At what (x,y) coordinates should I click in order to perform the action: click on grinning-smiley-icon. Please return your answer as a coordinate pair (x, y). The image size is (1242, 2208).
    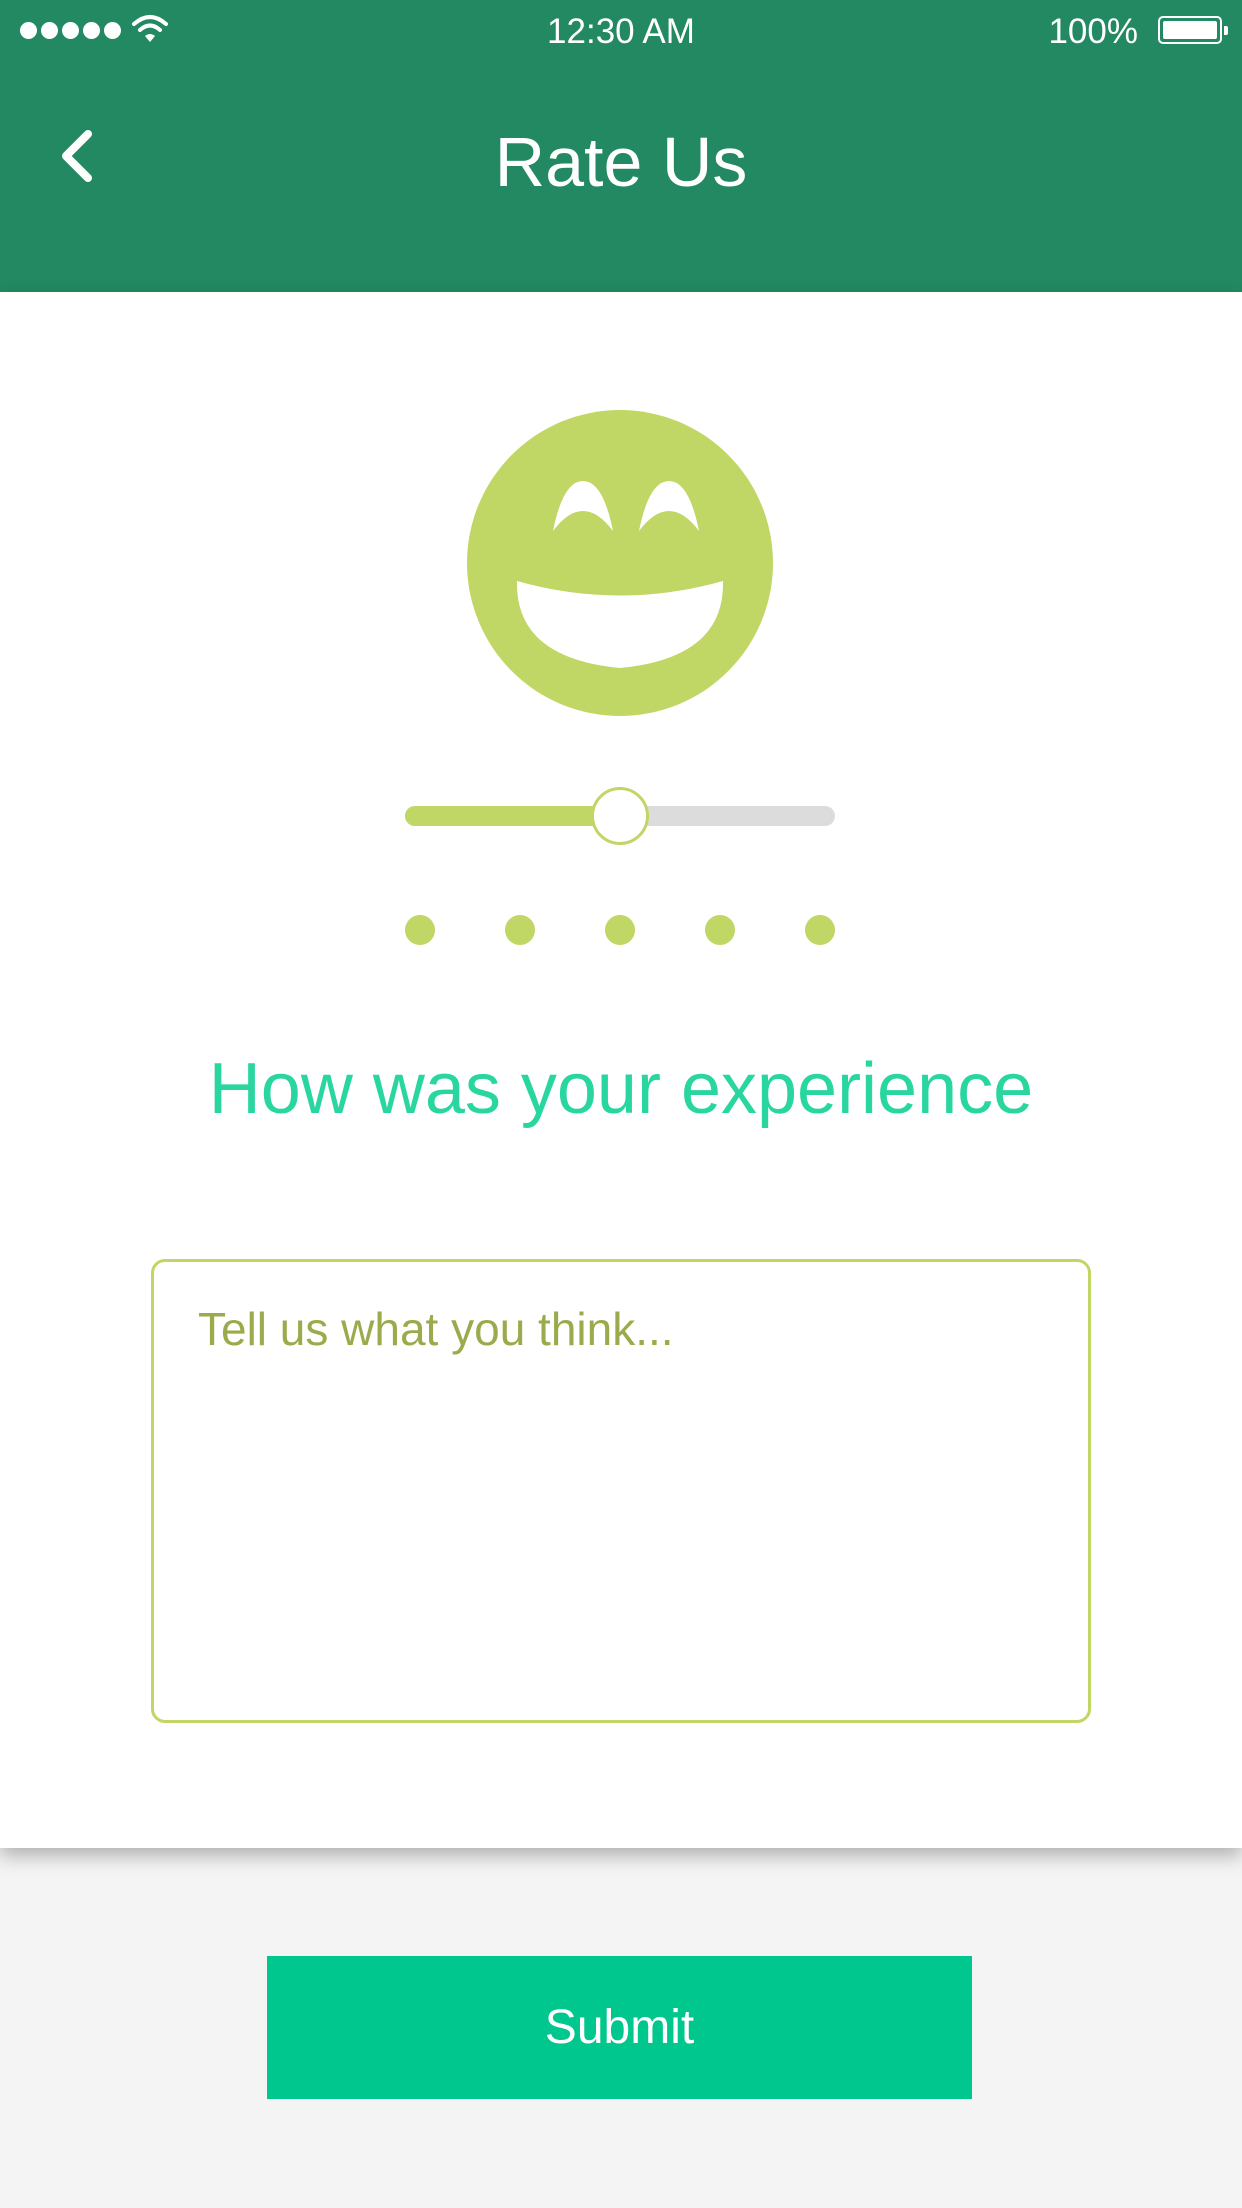
    Looking at the image, I should click on (620, 563).